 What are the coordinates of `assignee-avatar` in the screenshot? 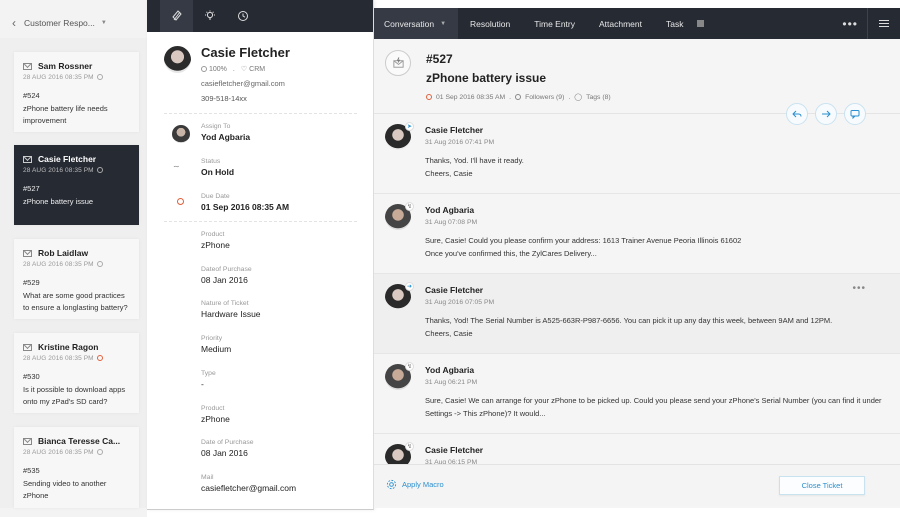 It's located at (181, 134).